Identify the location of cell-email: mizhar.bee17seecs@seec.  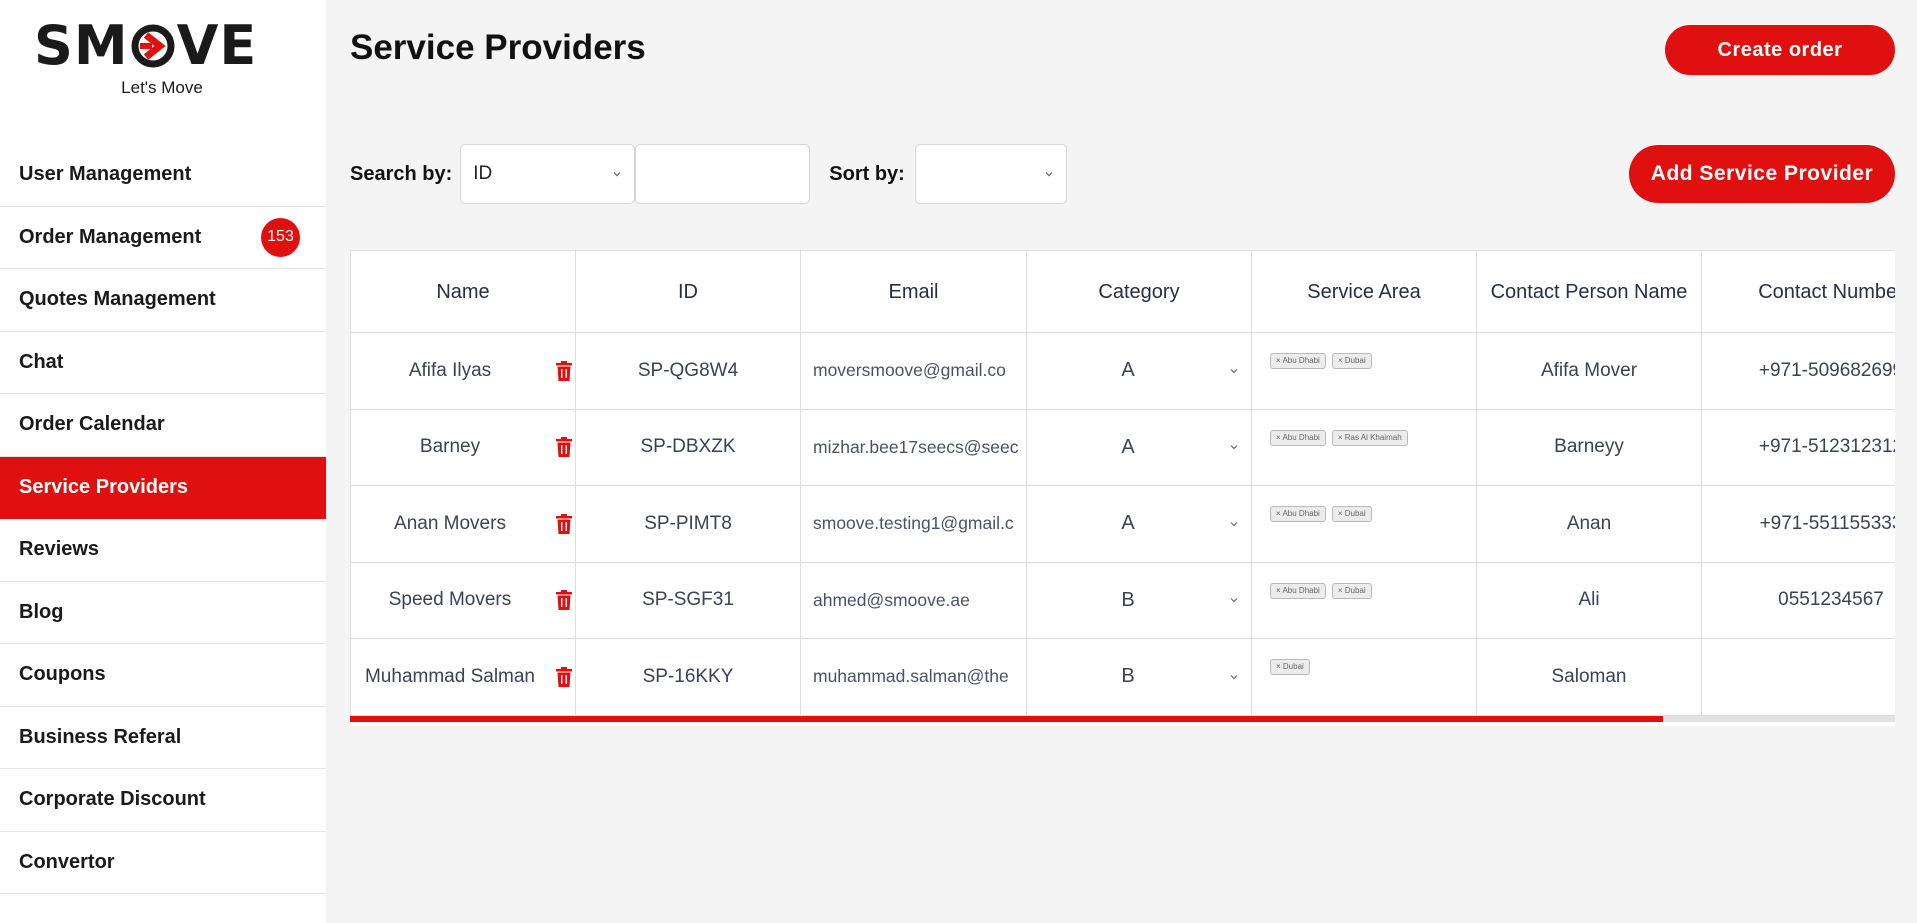
(913, 447).